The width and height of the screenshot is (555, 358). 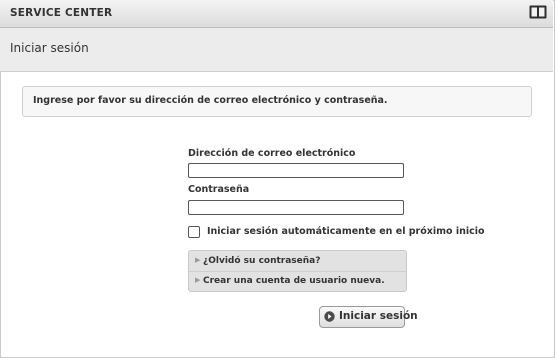 What do you see at coordinates (538, 12) in the screenshot?
I see `book-icon` at bounding box center [538, 12].